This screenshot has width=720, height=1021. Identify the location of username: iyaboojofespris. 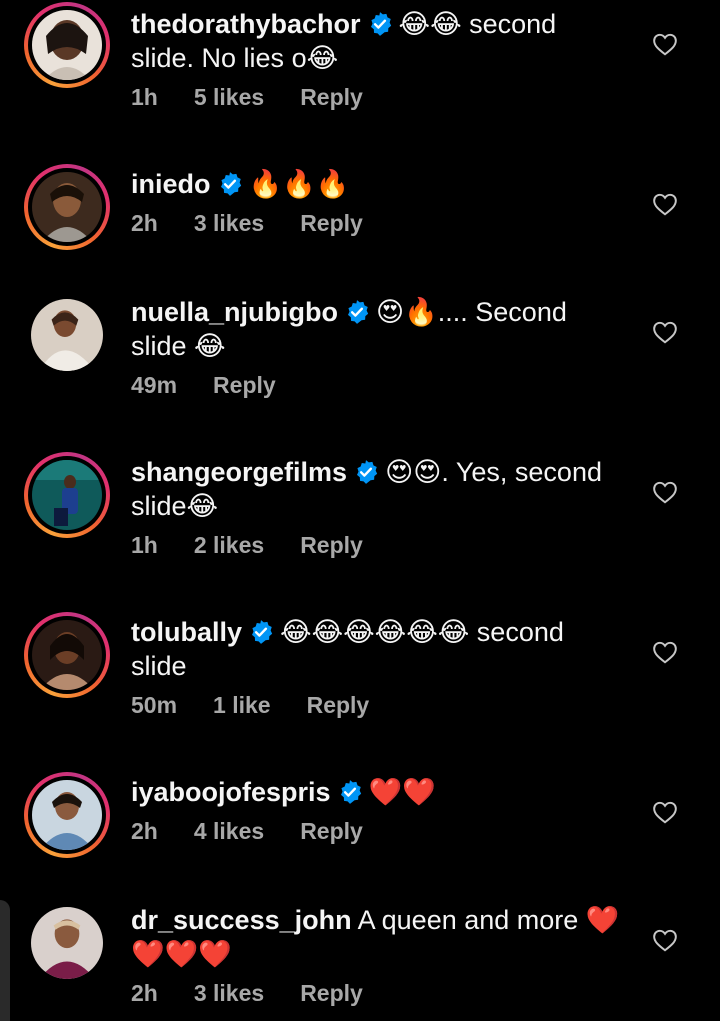
(231, 792).